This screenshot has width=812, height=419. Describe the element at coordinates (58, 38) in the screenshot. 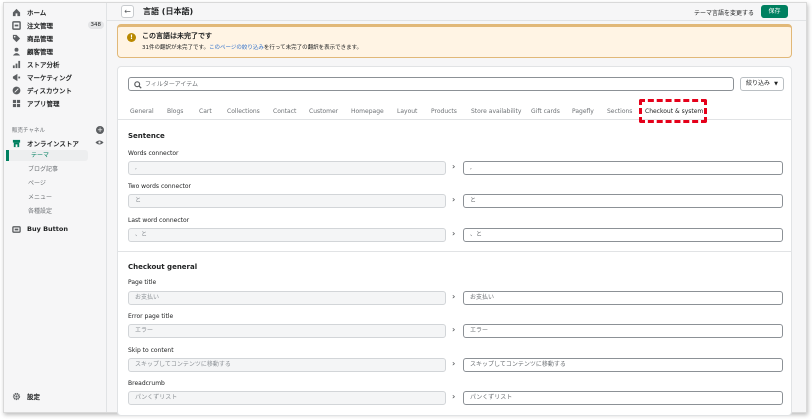

I see `sidebar-item-products: 商品管理` at that location.